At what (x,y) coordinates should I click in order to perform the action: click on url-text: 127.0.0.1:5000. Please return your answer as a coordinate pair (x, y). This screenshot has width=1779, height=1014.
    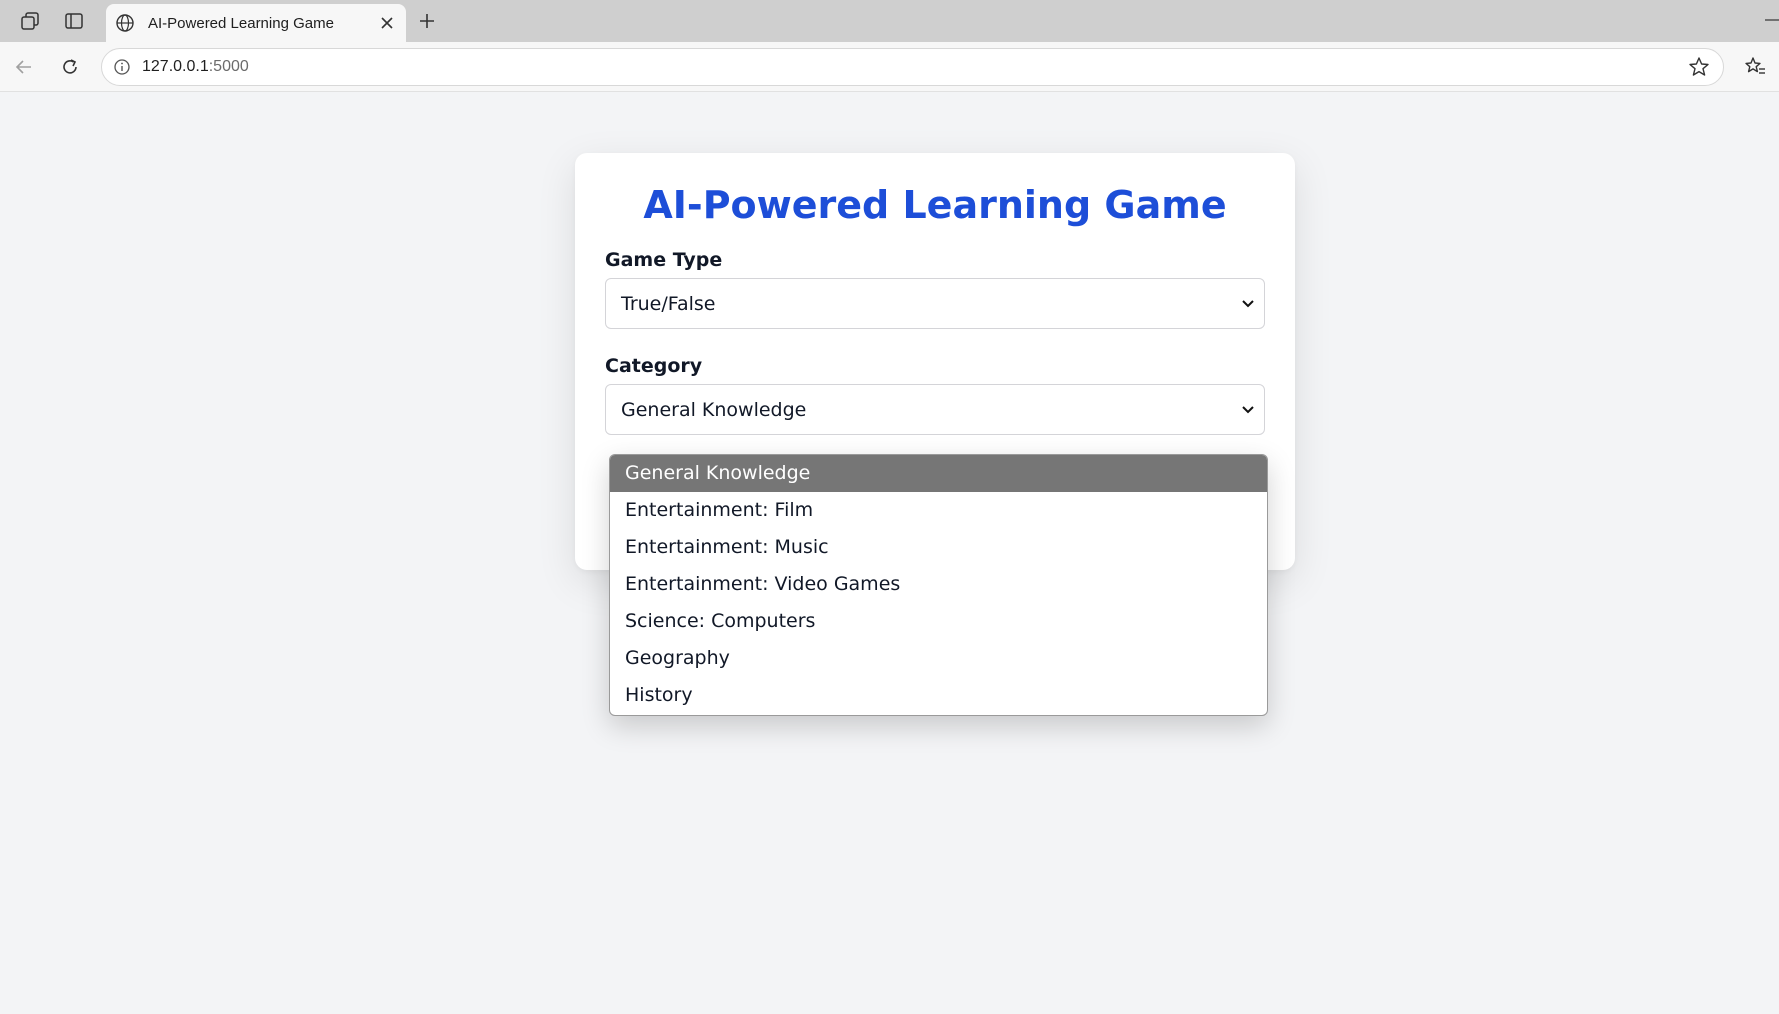
    Looking at the image, I should click on (911, 67).